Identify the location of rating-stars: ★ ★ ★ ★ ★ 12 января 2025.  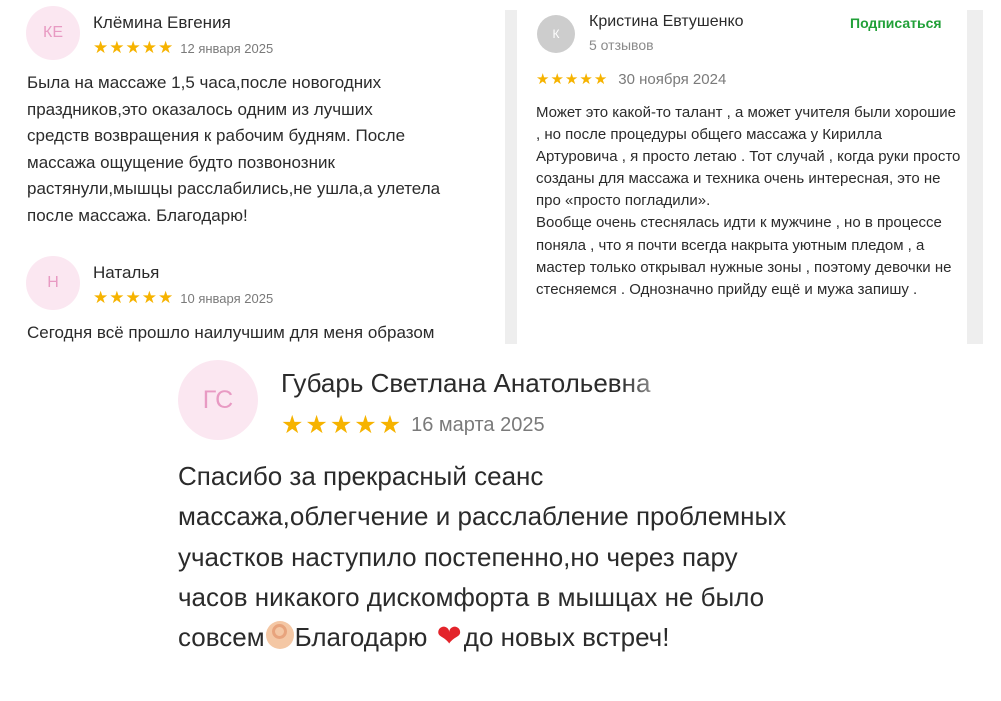
(183, 48).